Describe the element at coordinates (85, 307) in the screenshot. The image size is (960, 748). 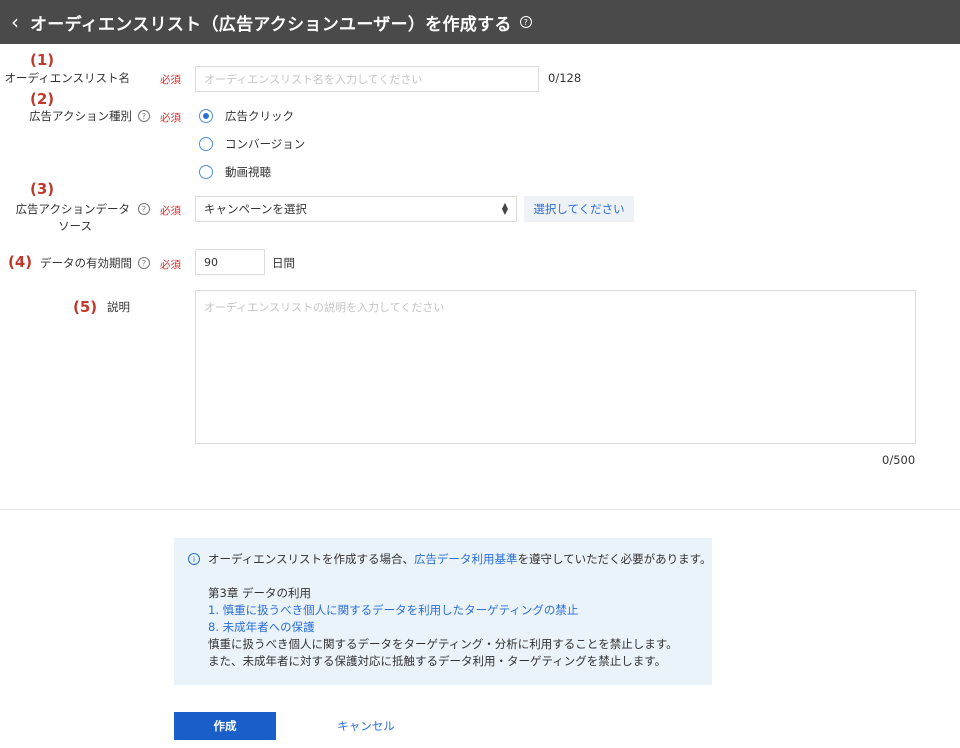
I see `annotation-5: (5)` at that location.